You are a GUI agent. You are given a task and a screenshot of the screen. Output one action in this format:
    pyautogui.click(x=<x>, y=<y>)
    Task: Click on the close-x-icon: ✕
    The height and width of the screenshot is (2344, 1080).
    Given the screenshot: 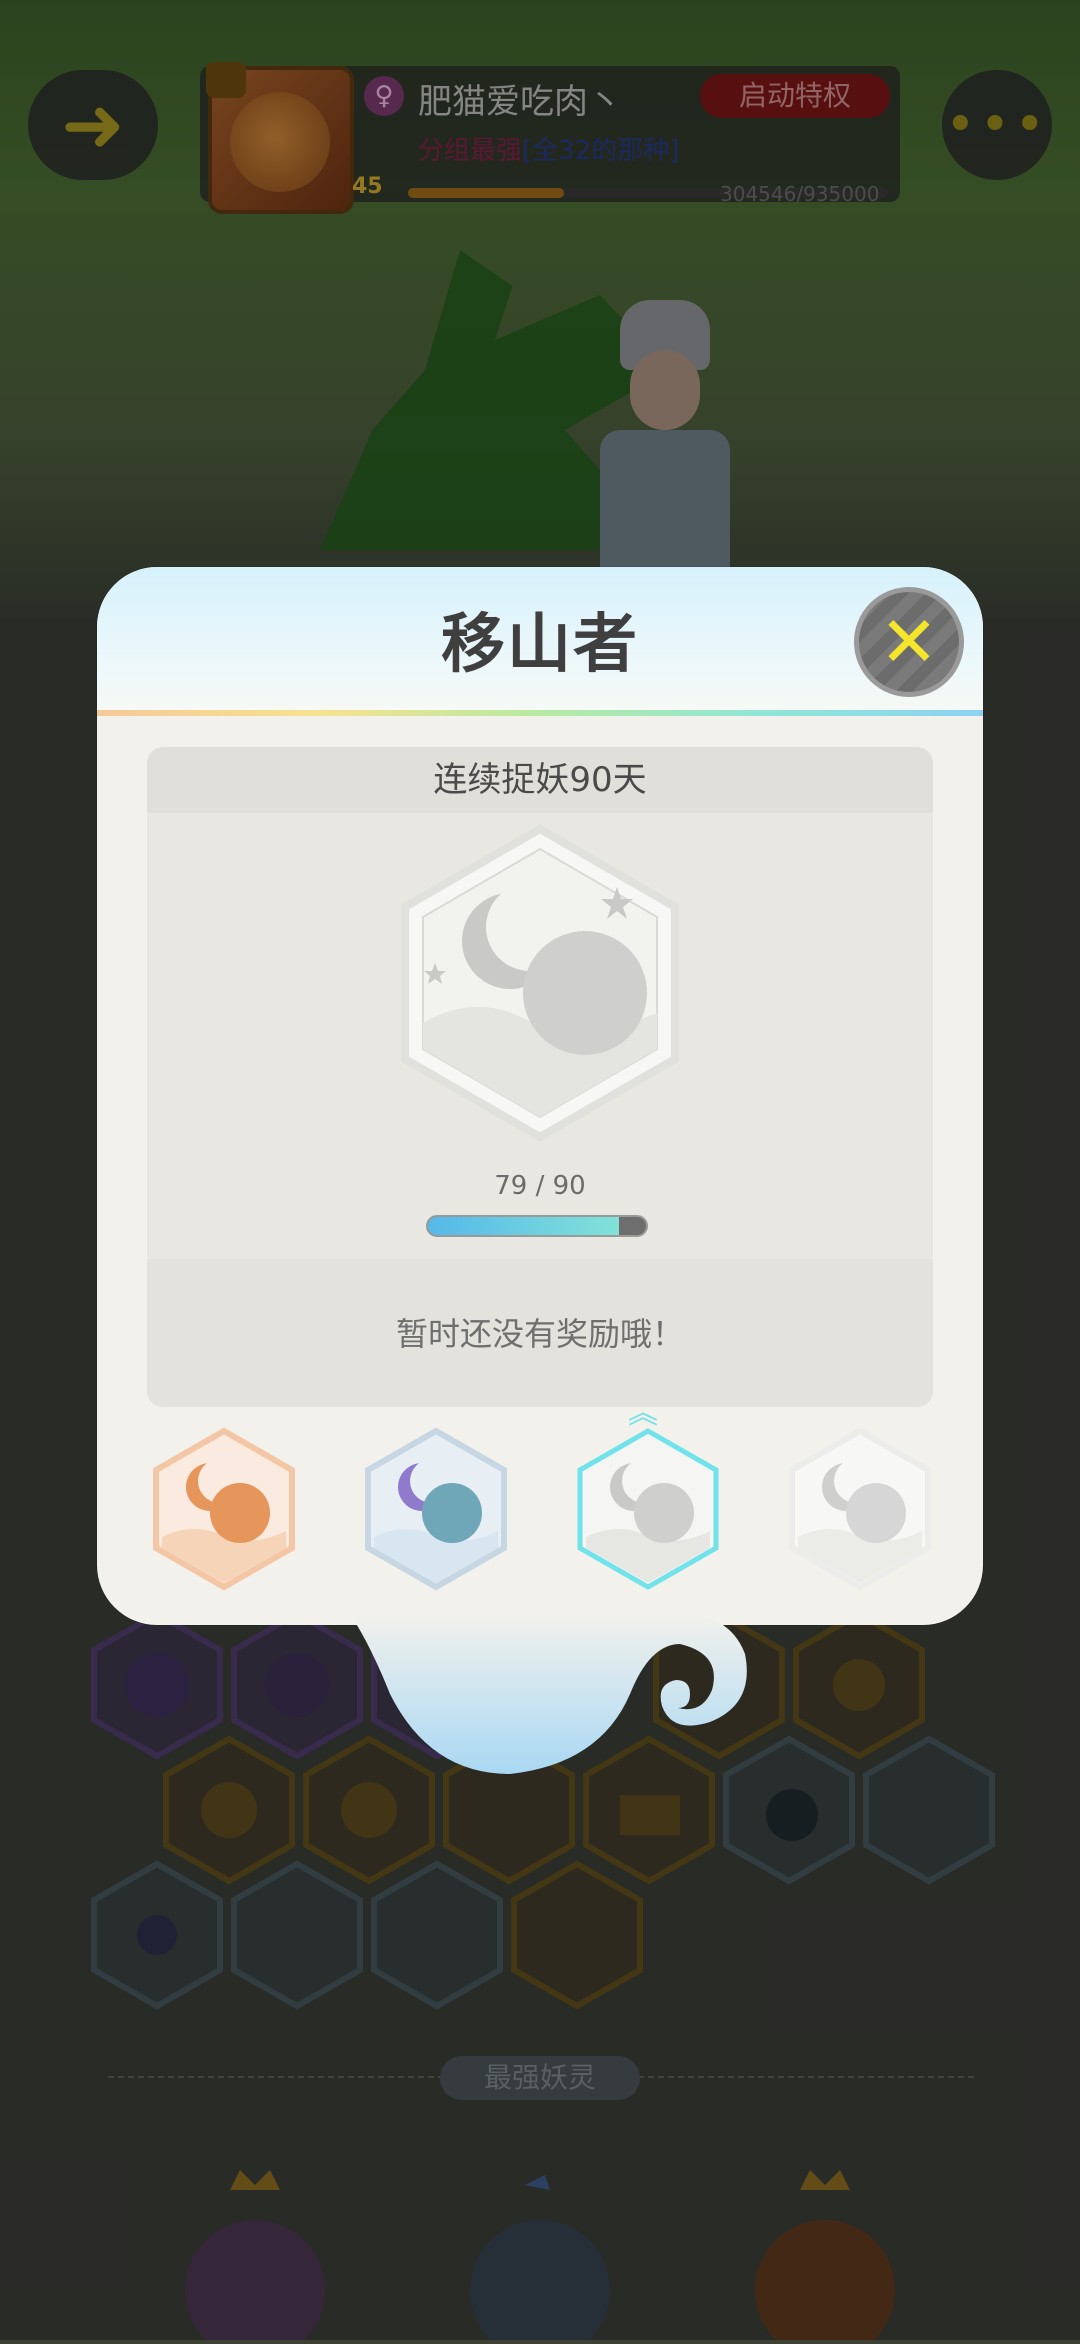 What is the action you would take?
    pyautogui.click(x=909, y=642)
    